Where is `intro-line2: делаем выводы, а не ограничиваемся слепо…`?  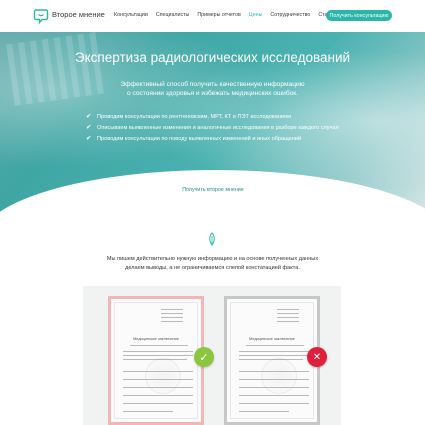
intro-line2: делаем выводы, а не ограничиваемся слепо… is located at coordinates (212, 267).